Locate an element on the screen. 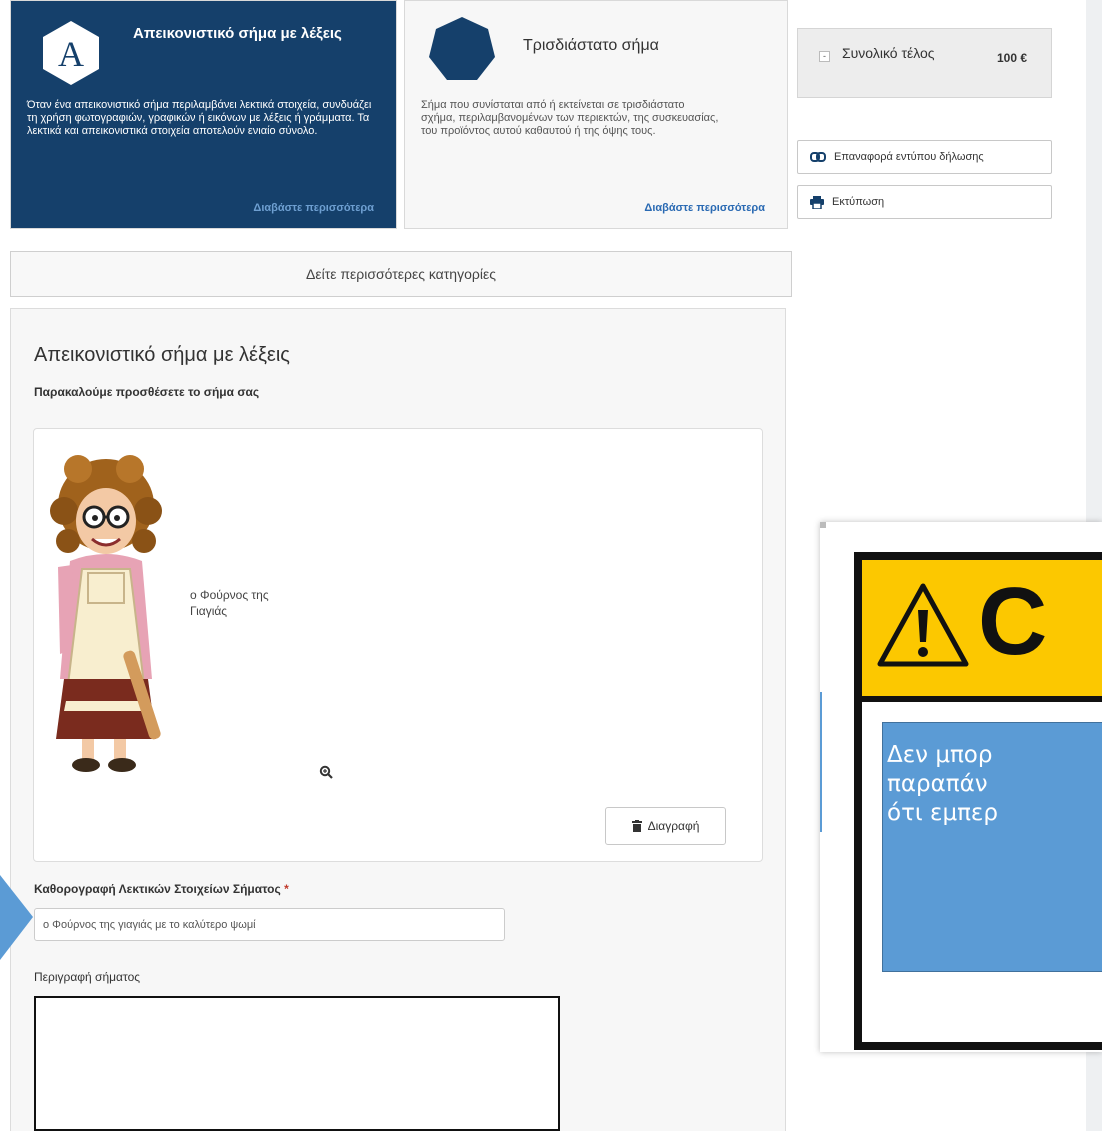  mark-description-textarea is located at coordinates (297, 1063).